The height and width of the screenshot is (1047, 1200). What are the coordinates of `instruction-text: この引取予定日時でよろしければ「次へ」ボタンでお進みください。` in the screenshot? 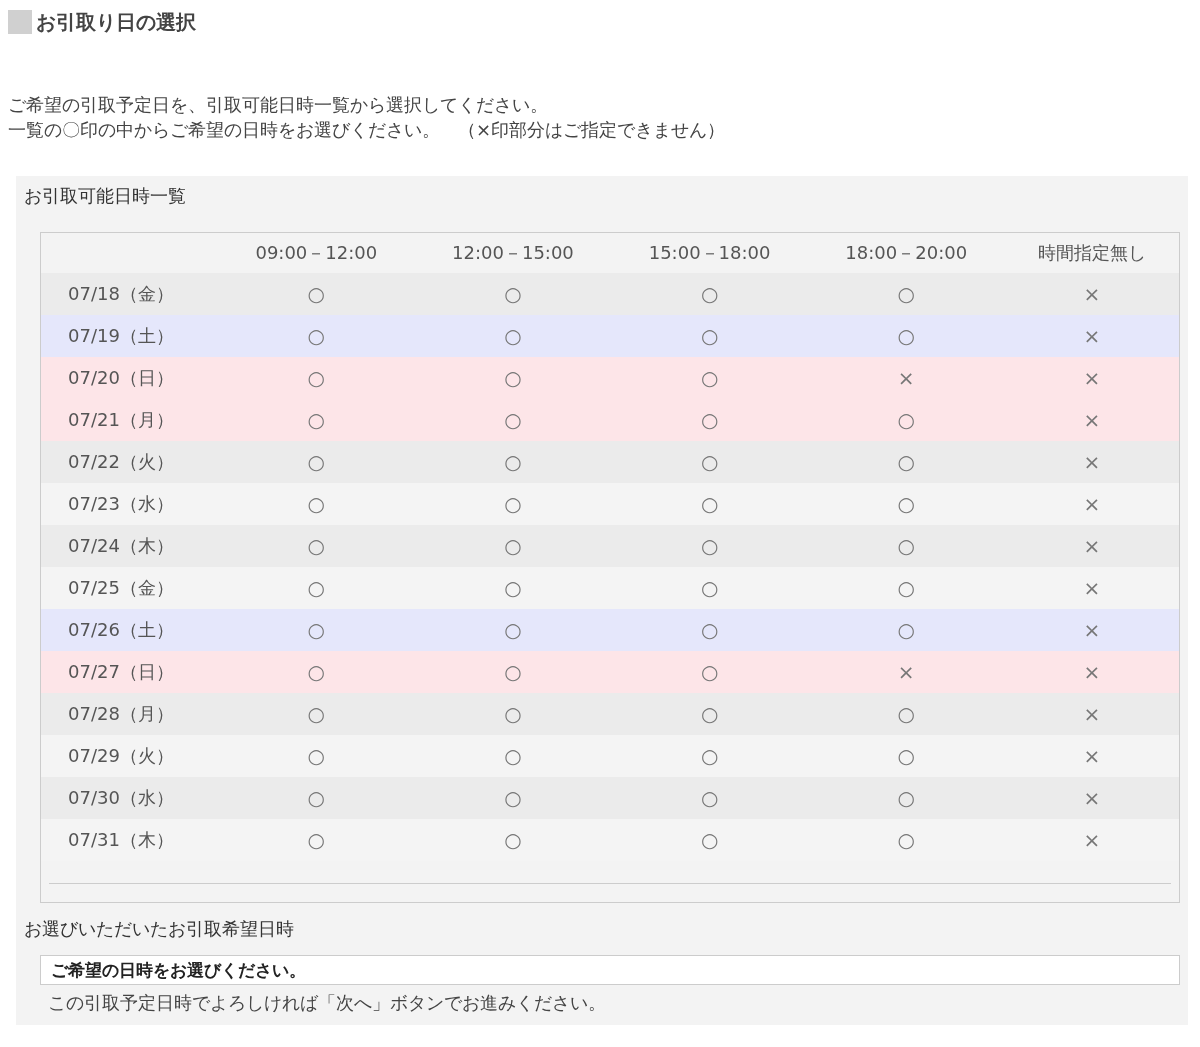 It's located at (327, 1003).